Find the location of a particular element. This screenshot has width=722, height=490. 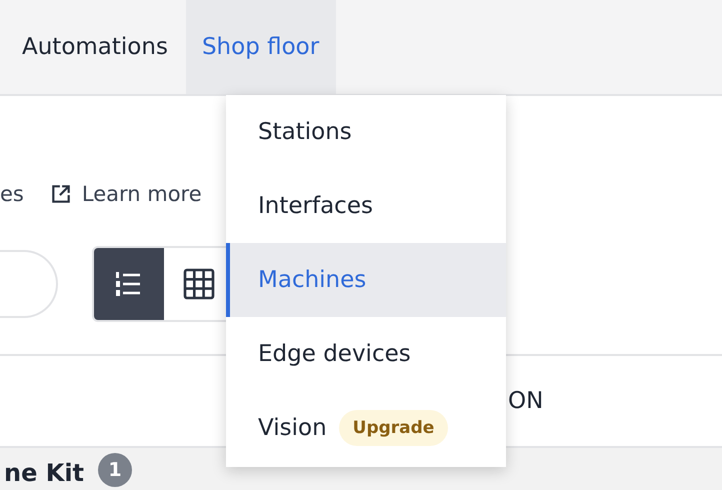

grid-icon is located at coordinates (199, 284).